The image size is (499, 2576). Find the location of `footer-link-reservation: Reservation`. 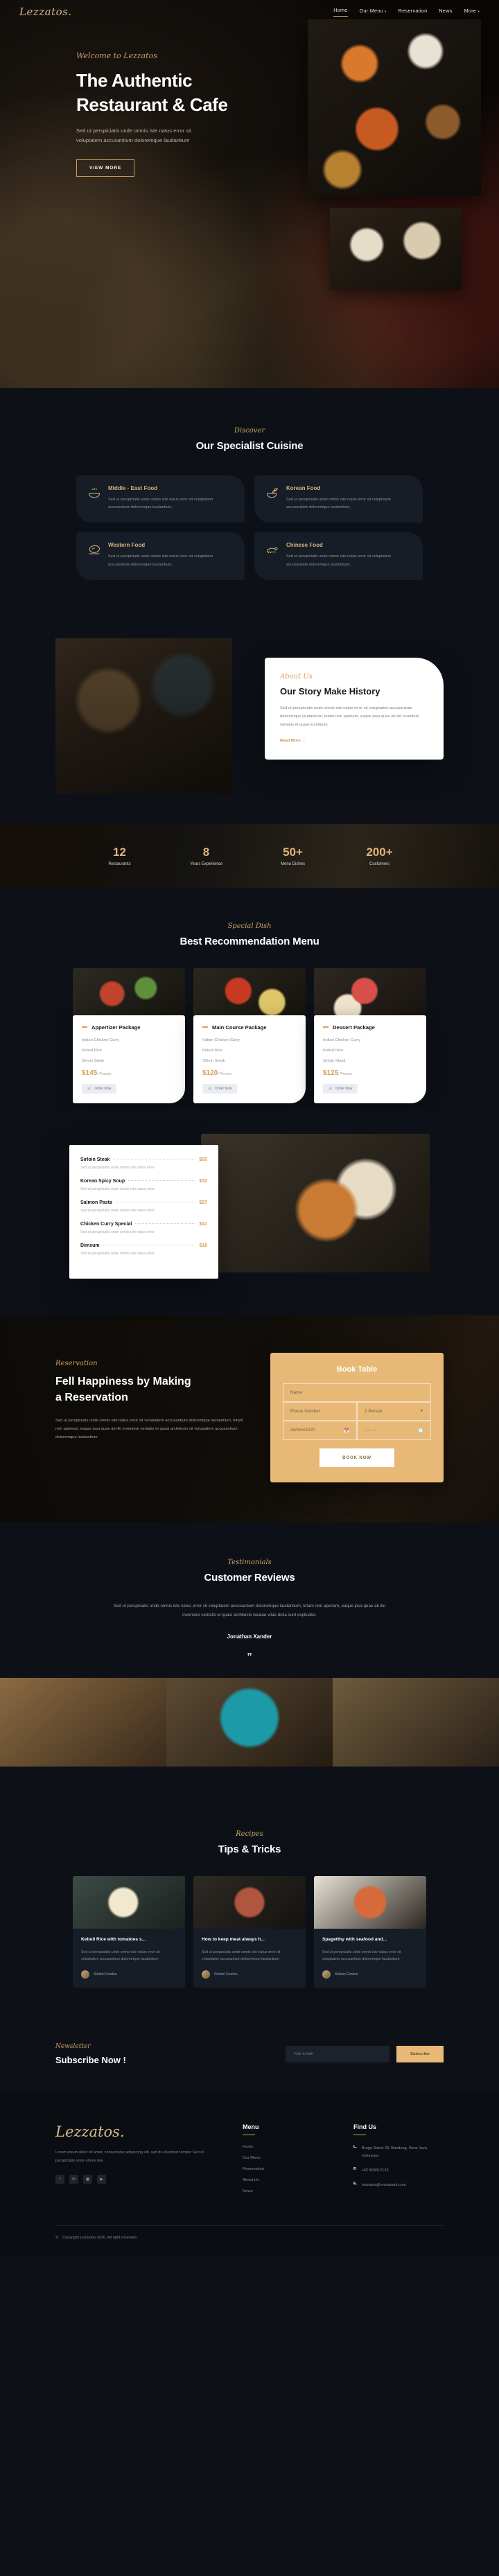

footer-link-reservation: Reservation is located at coordinates (284, 2169).